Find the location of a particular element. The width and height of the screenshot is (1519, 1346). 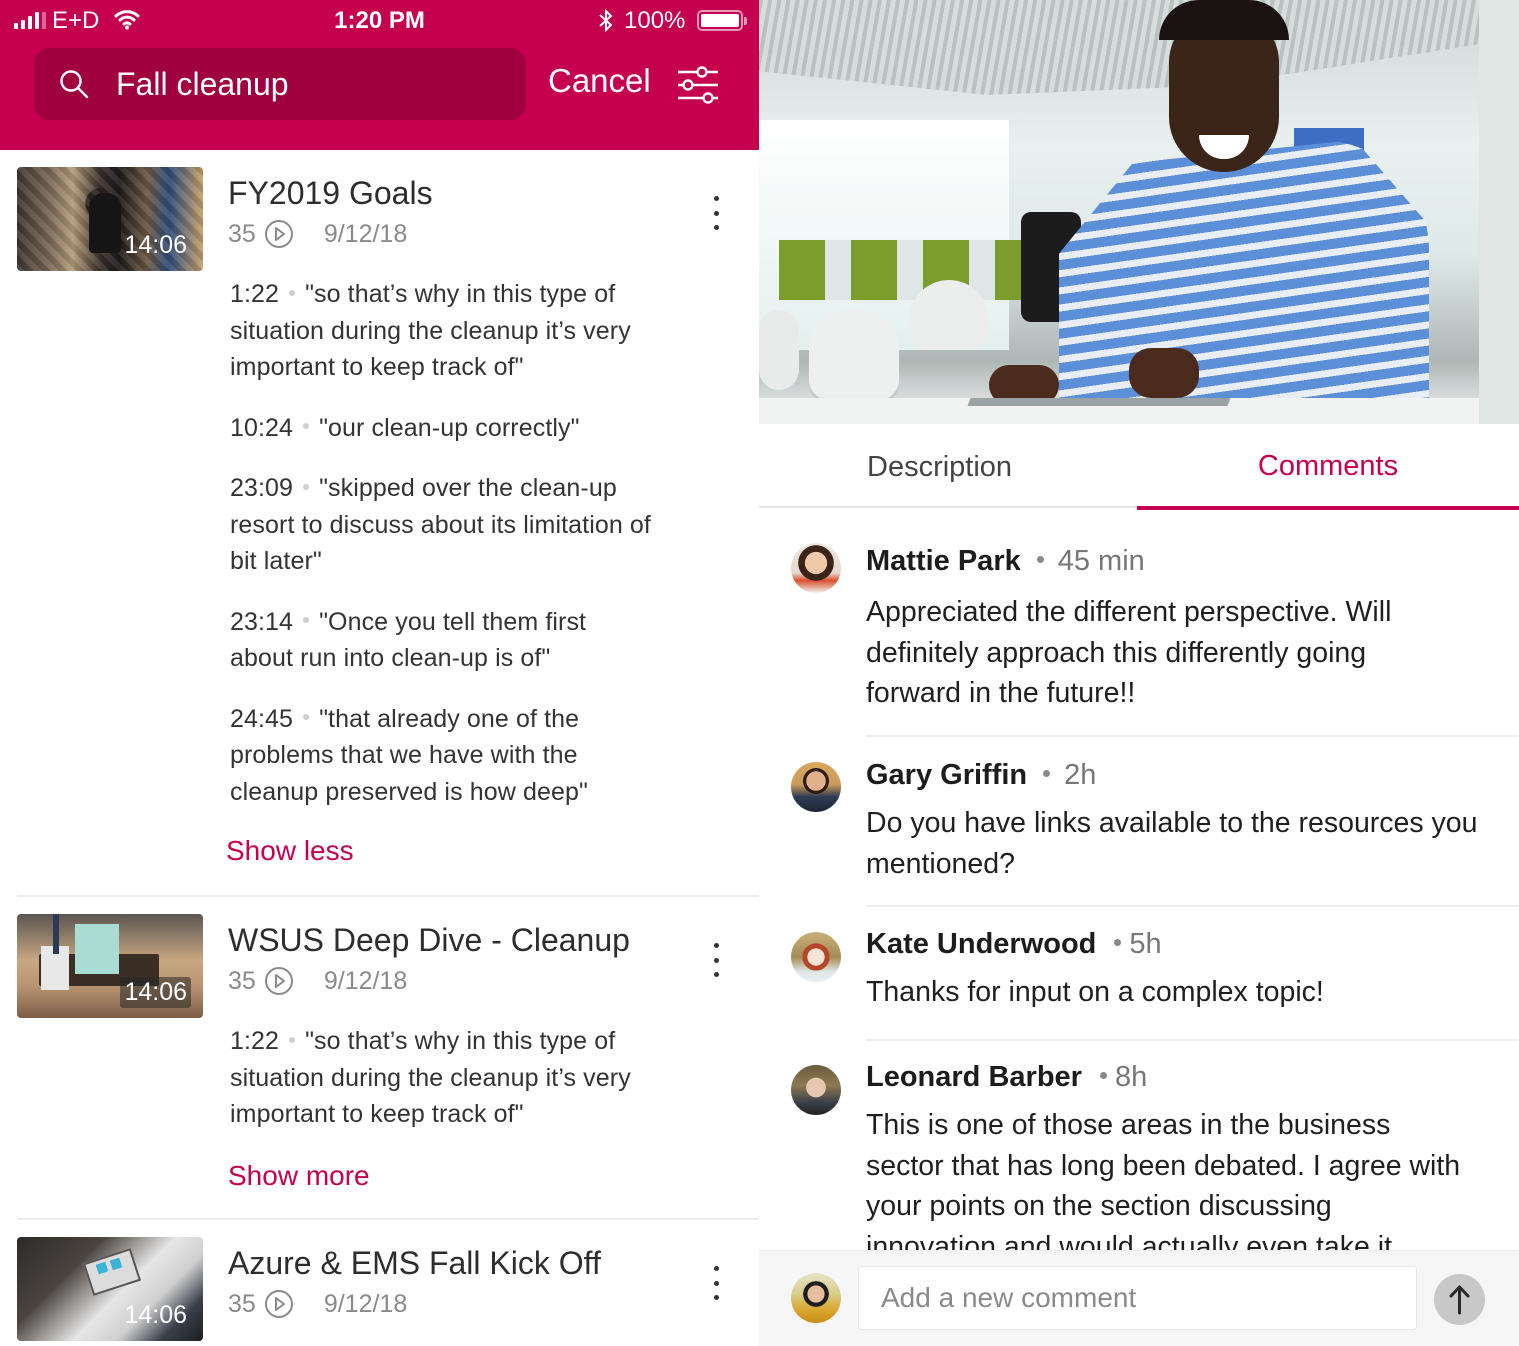

comment-time: 8h is located at coordinates (1131, 1077).